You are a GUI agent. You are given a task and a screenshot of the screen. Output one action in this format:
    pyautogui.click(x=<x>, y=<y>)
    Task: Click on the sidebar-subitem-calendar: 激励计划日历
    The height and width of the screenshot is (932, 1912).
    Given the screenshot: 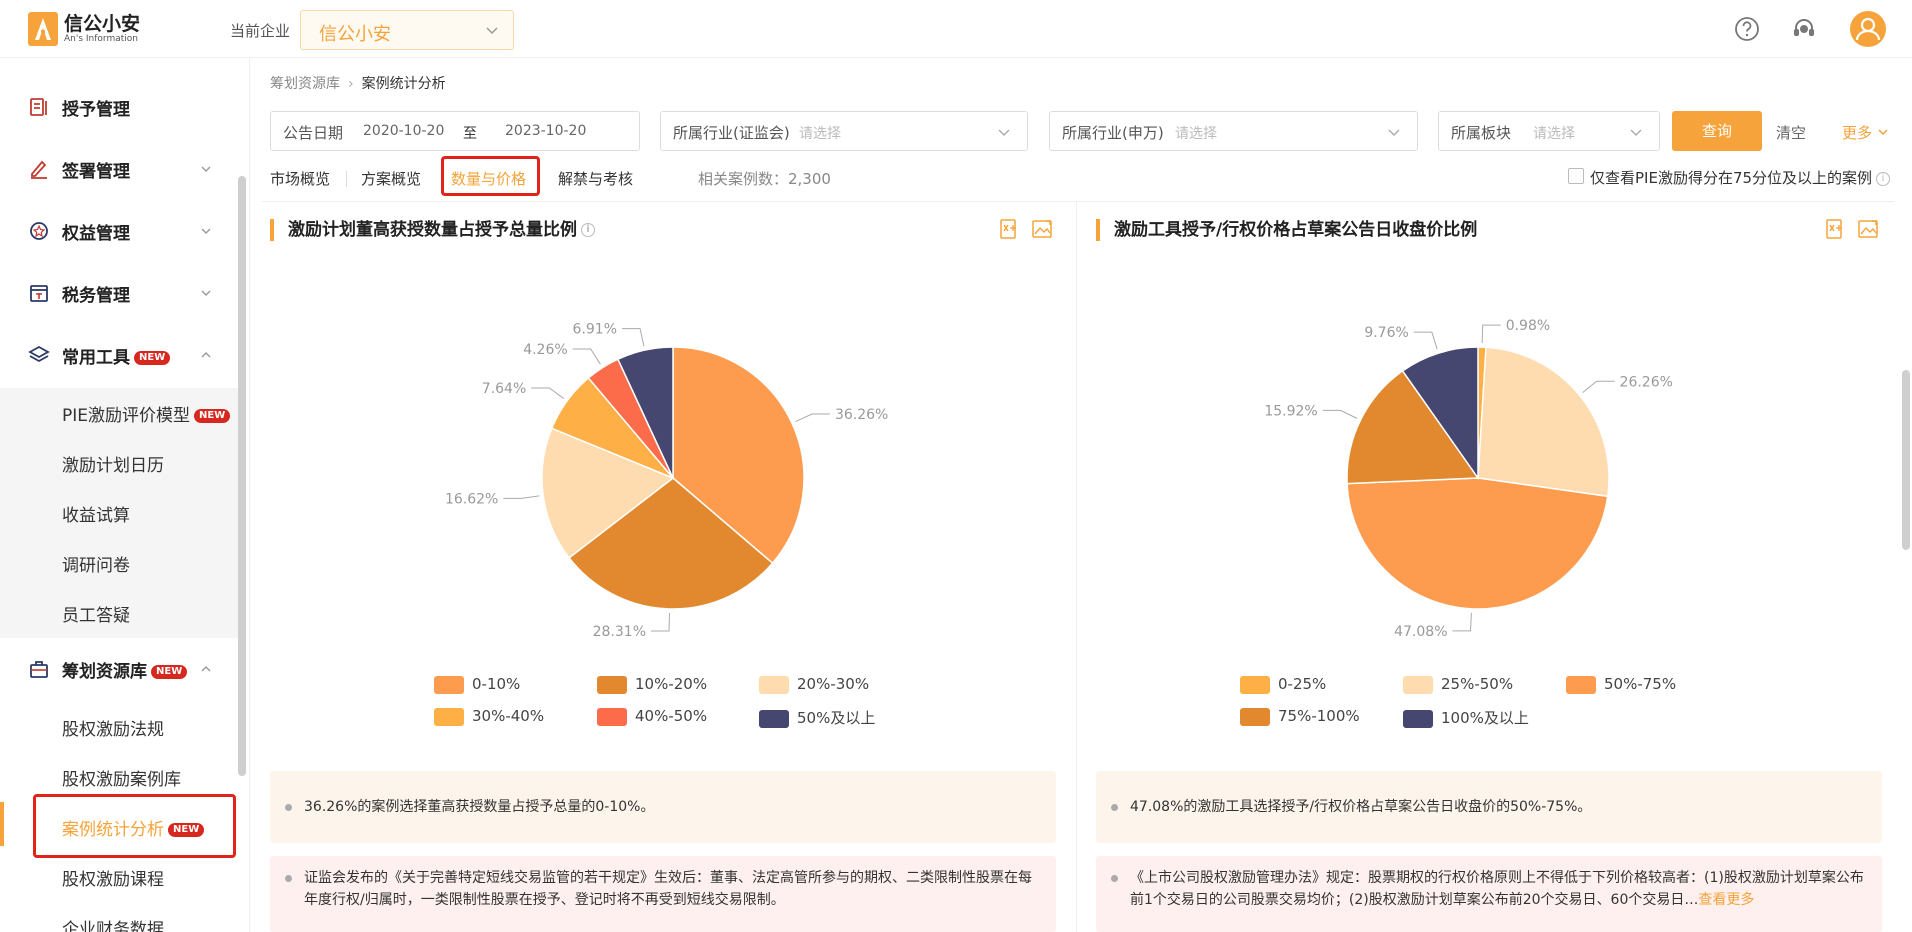 What is the action you would take?
    pyautogui.click(x=120, y=463)
    